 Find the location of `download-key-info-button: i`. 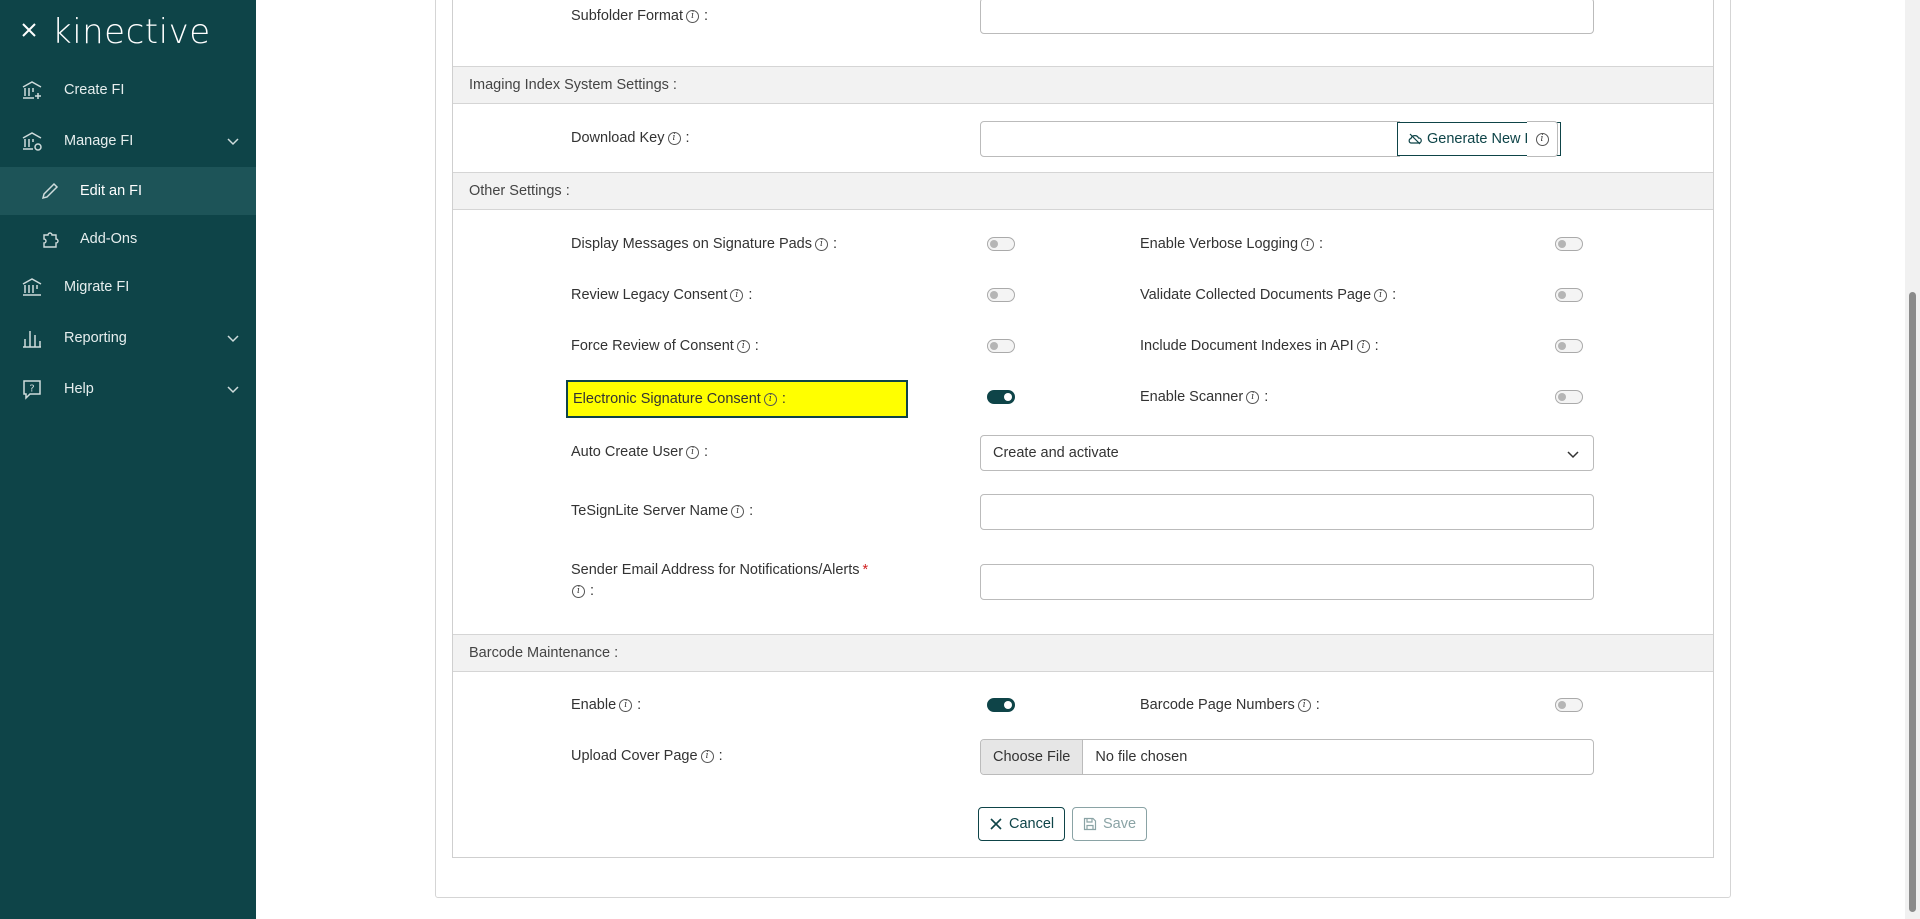

download-key-info-button: i is located at coordinates (1542, 139).